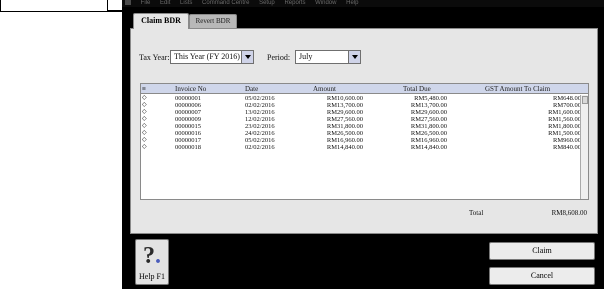 Image resolution: width=604 pixels, height=289 pixels. Describe the element at coordinates (344, 98) in the screenshot. I see `cell-amount: RM10,600.00` at that location.